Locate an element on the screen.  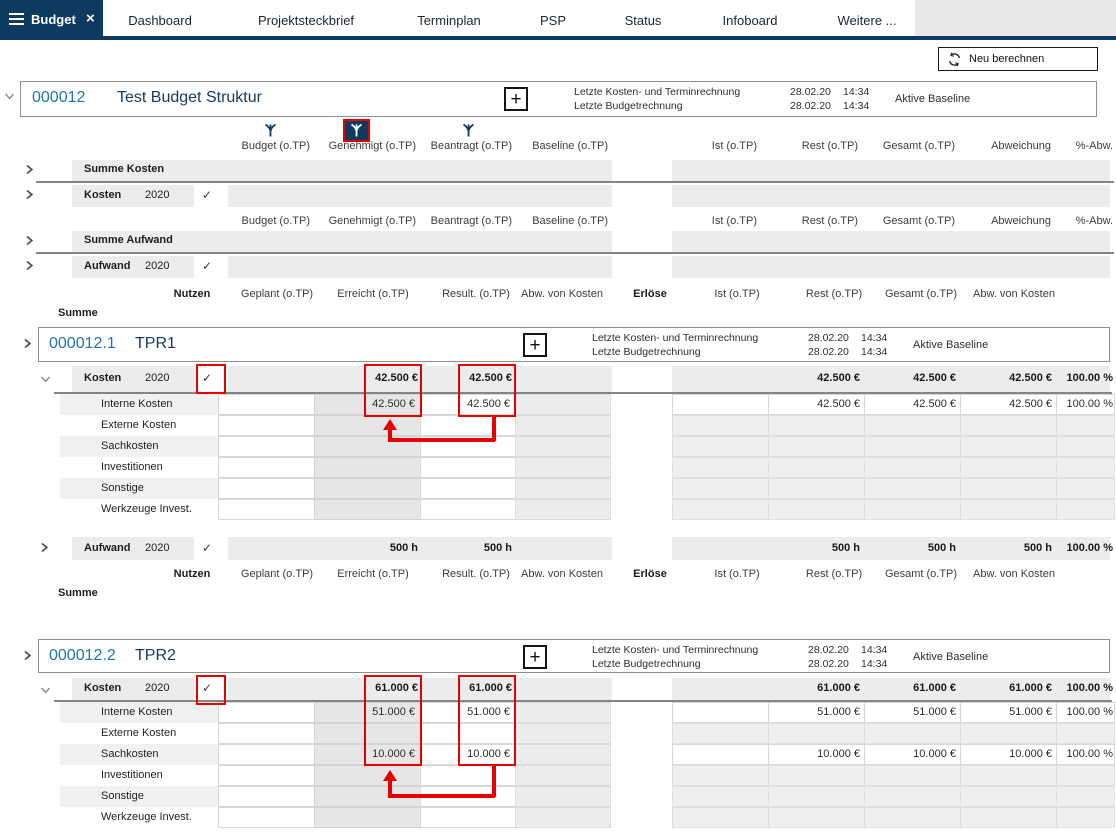
plus-icon: + is located at coordinates (535, 345).